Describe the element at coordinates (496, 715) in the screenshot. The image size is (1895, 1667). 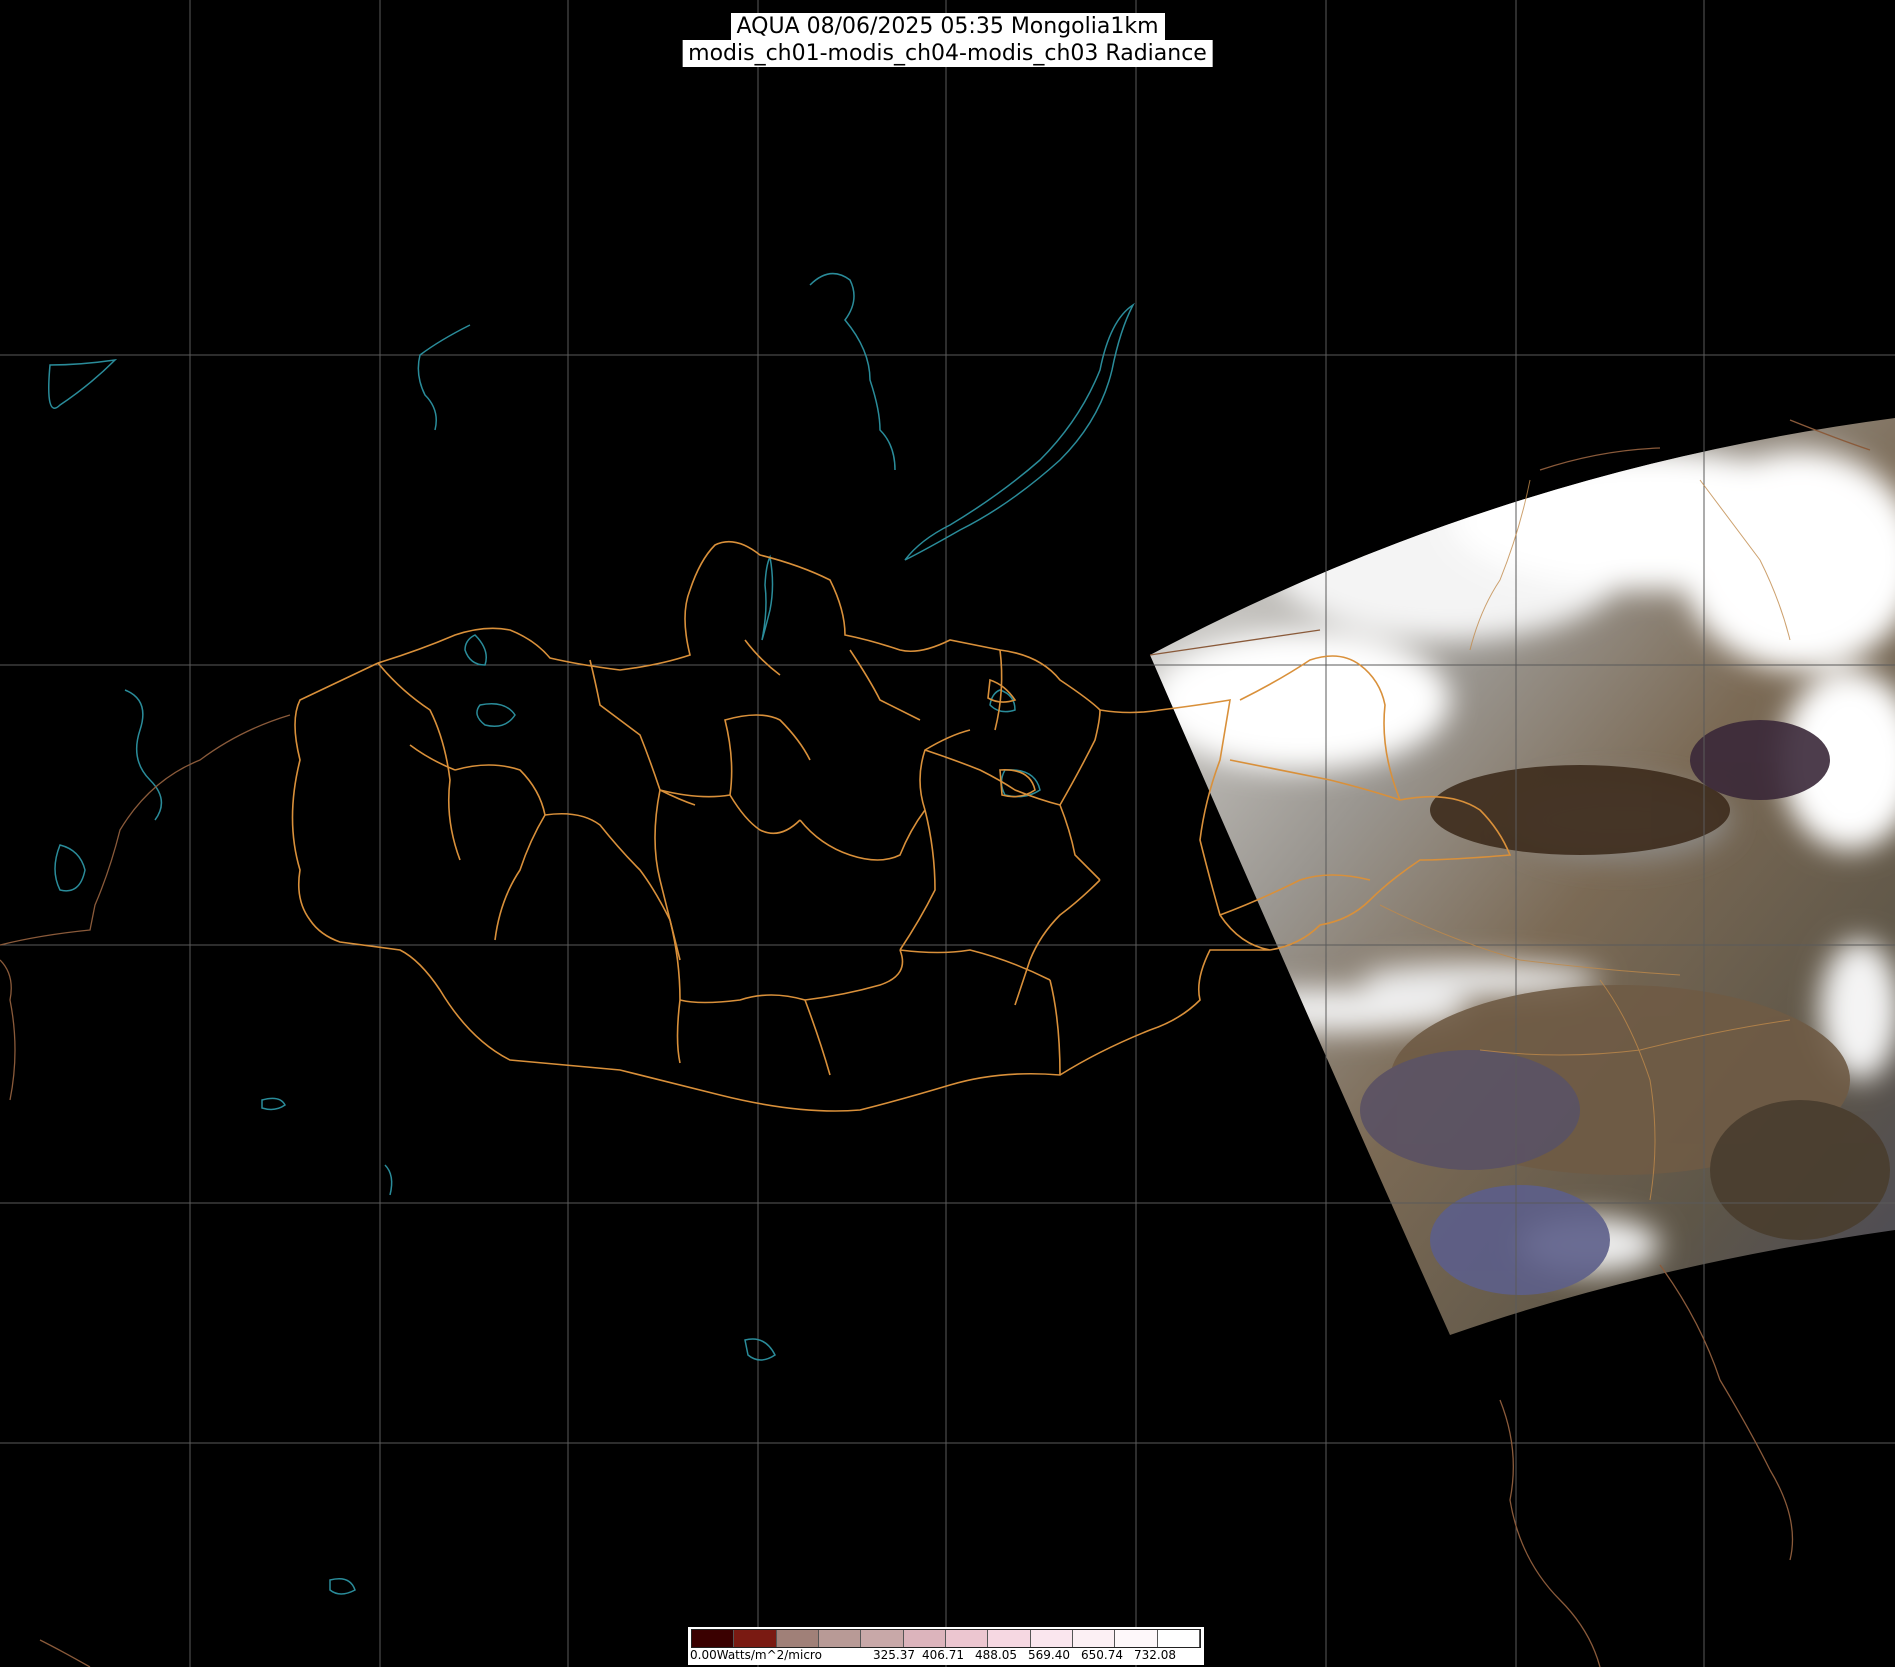
I see `lake-uvs` at that location.